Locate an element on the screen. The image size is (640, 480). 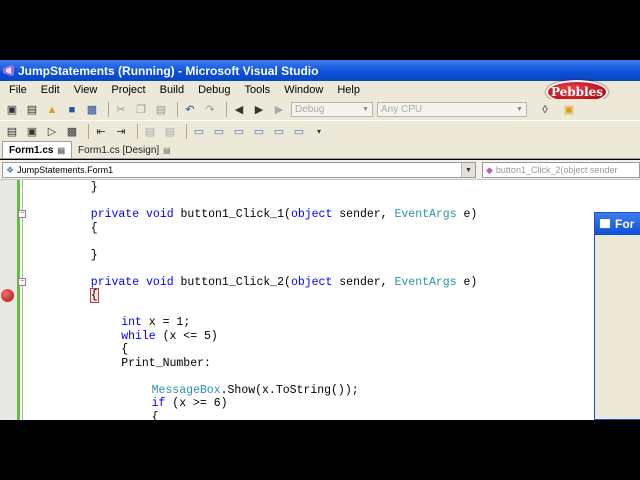
code-line: Print_Number: is located at coordinates (166, 363).